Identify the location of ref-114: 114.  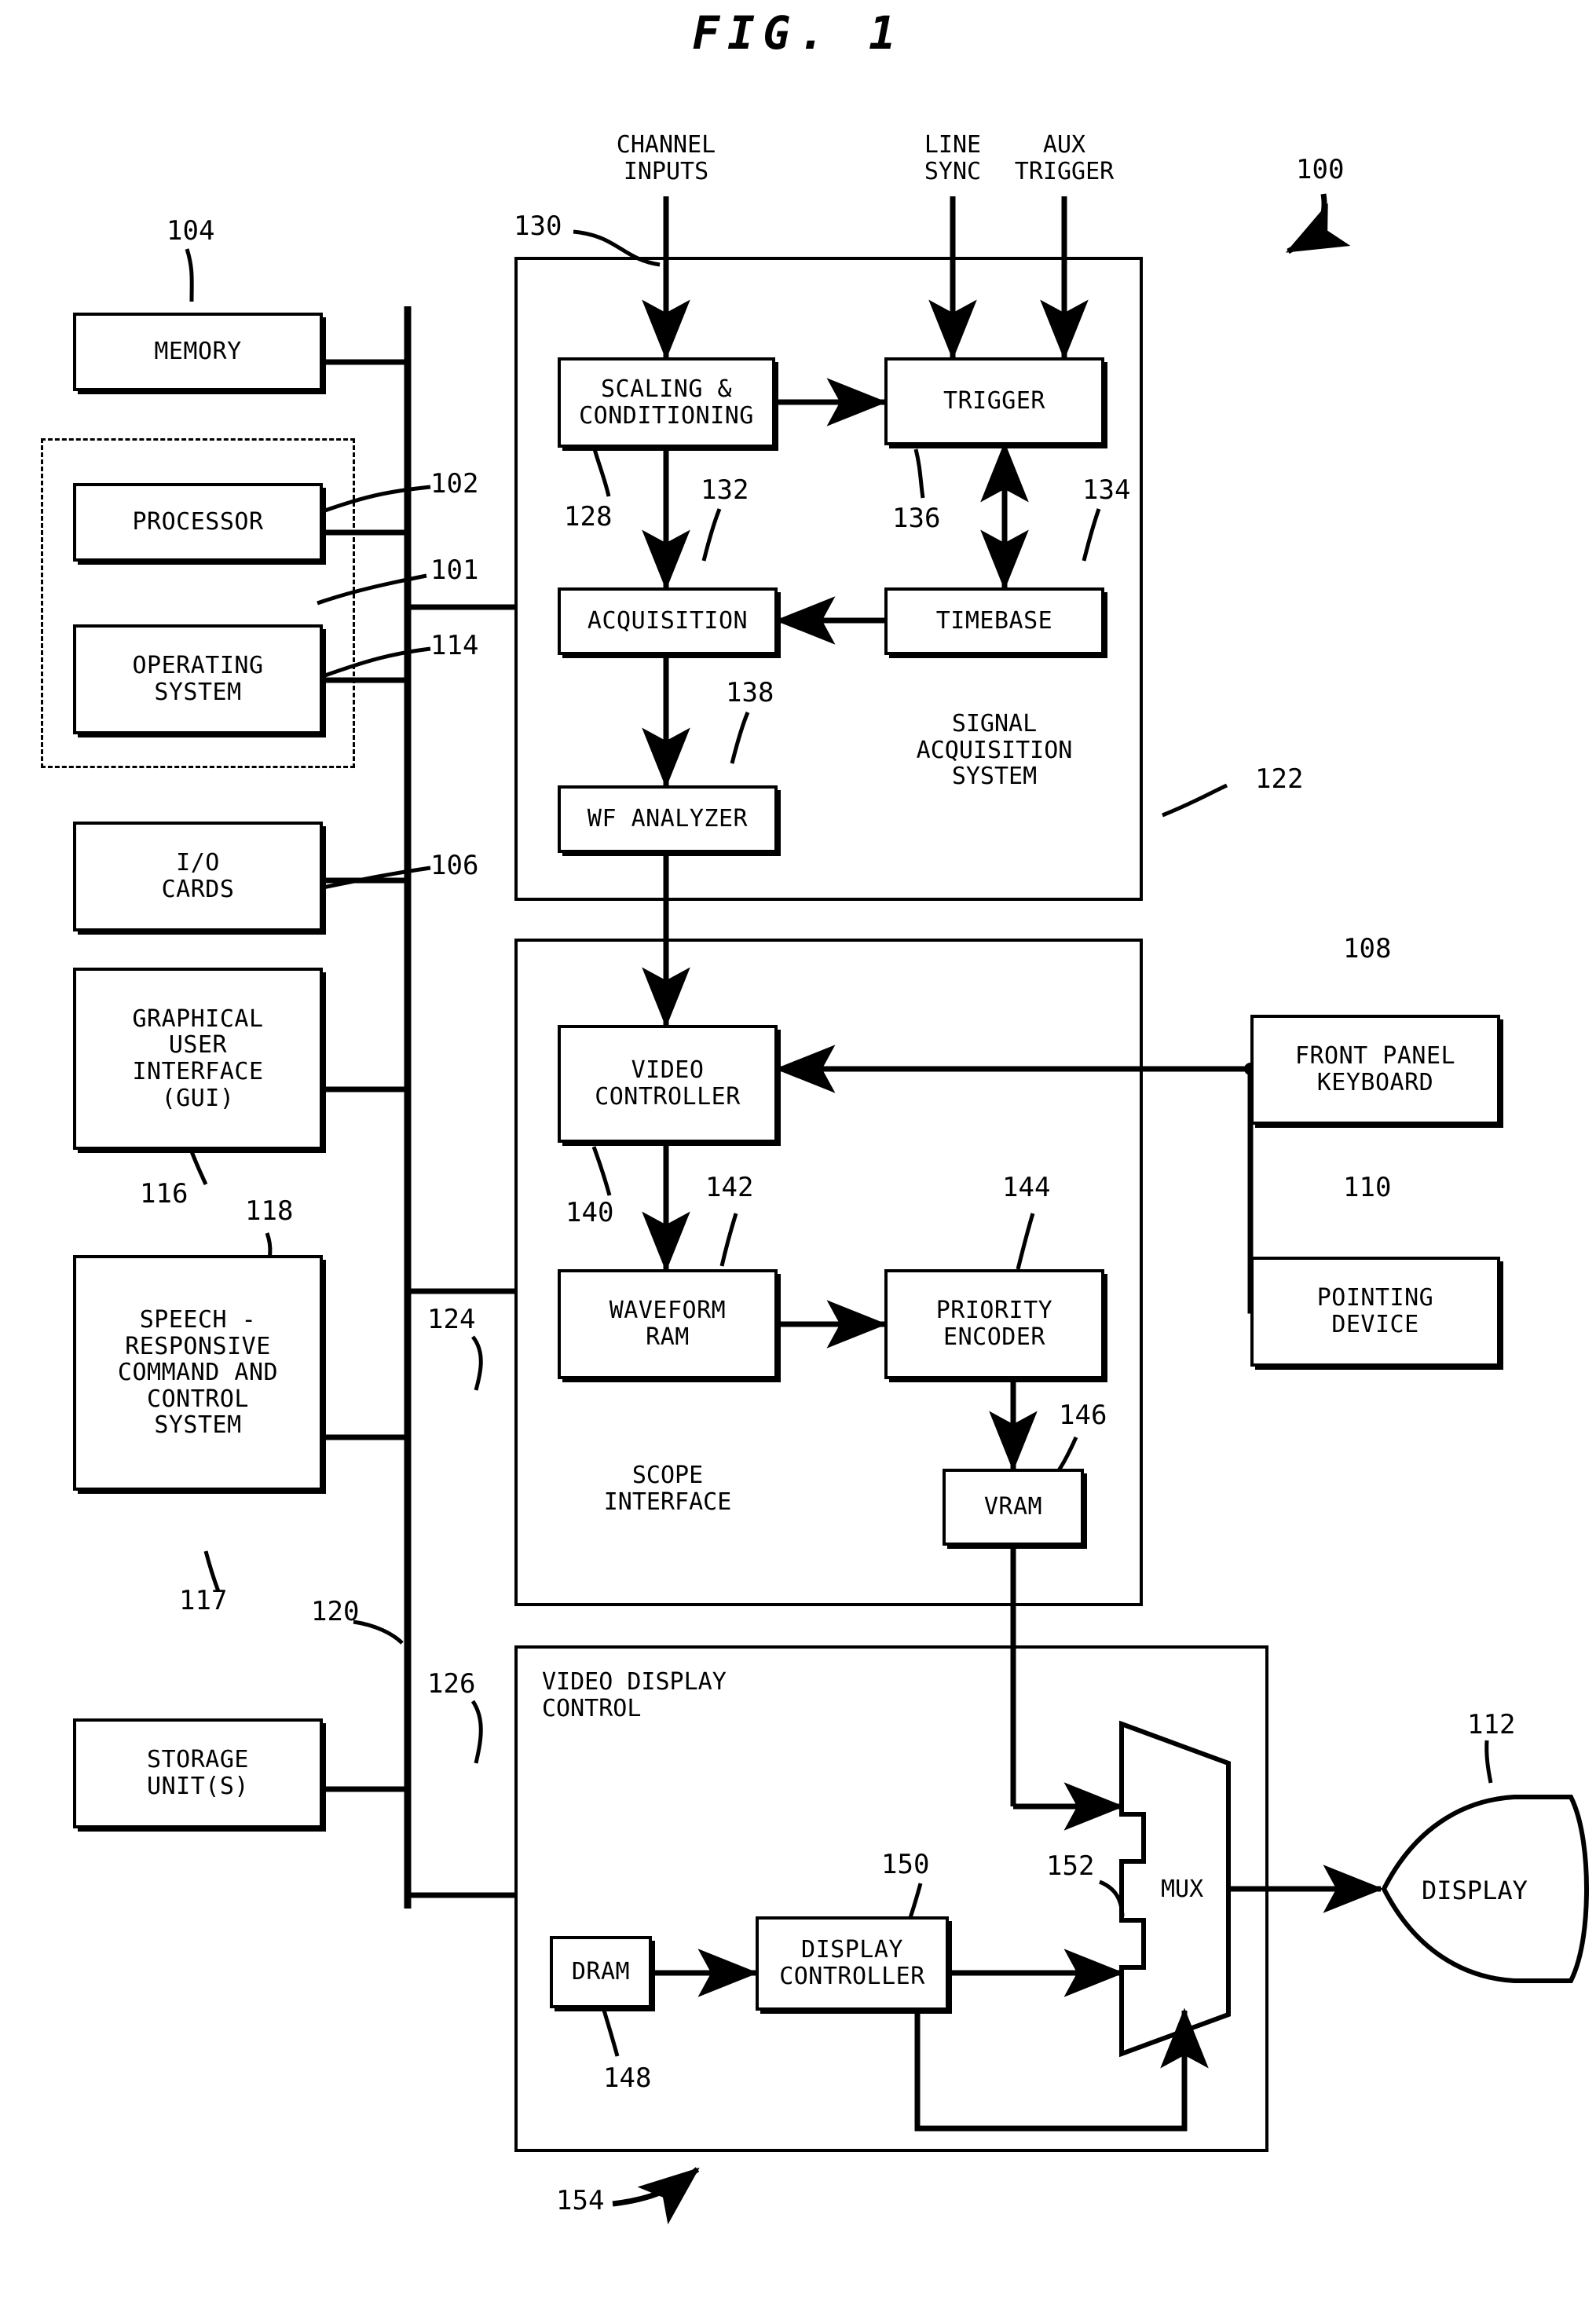
(454, 645).